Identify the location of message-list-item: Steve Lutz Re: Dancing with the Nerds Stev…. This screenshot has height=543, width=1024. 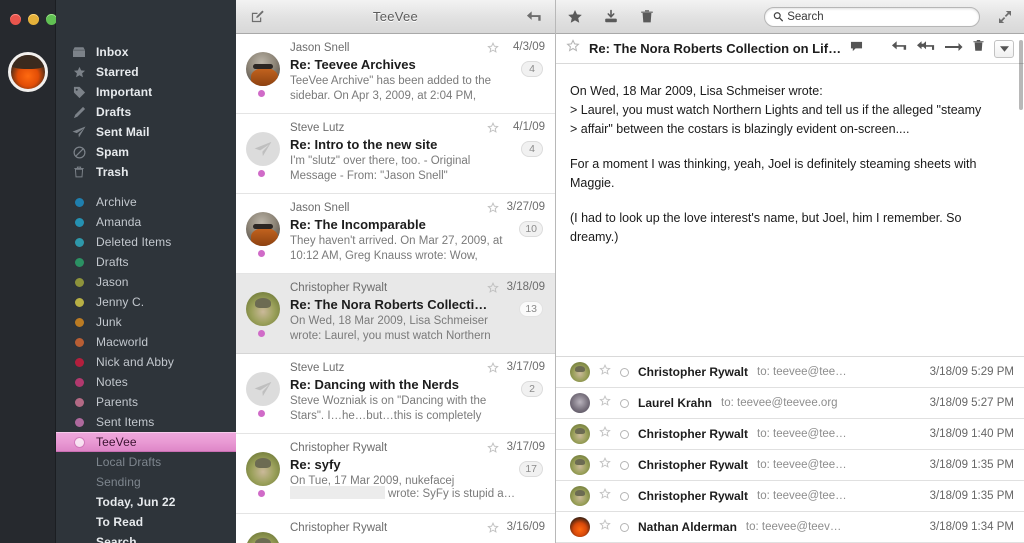
(395, 394).